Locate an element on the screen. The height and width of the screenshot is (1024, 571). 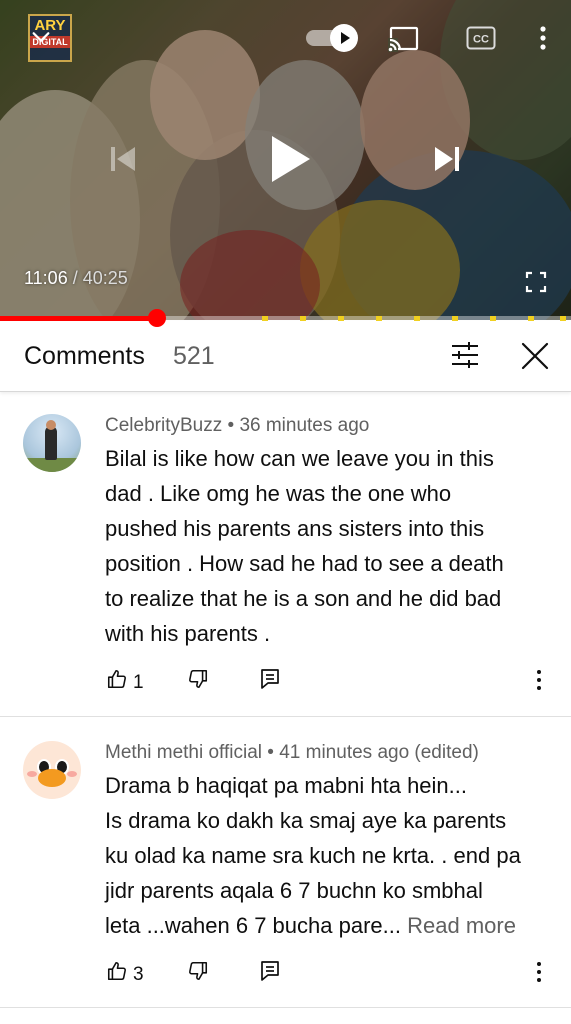
autoplay-toggle is located at coordinates (333, 38).